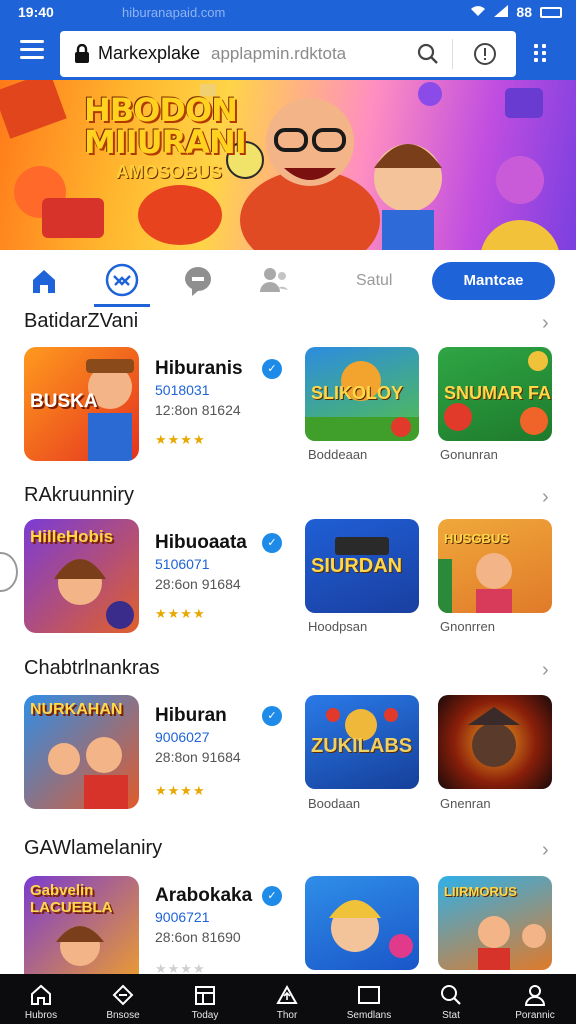  Describe the element at coordinates (495, 566) in the screenshot. I see `game-tile: HUSGBUS` at that location.